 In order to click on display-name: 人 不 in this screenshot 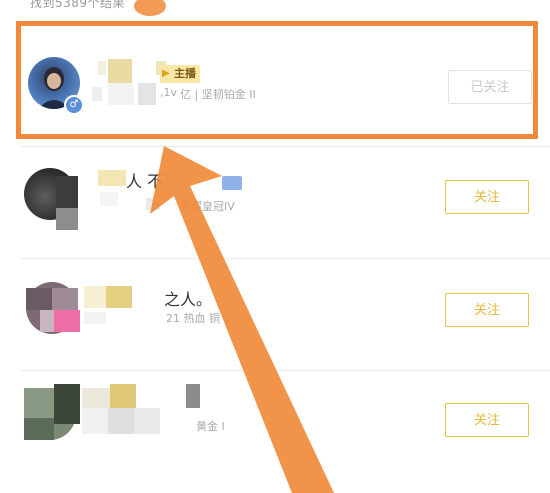, I will do `click(145, 181)`.